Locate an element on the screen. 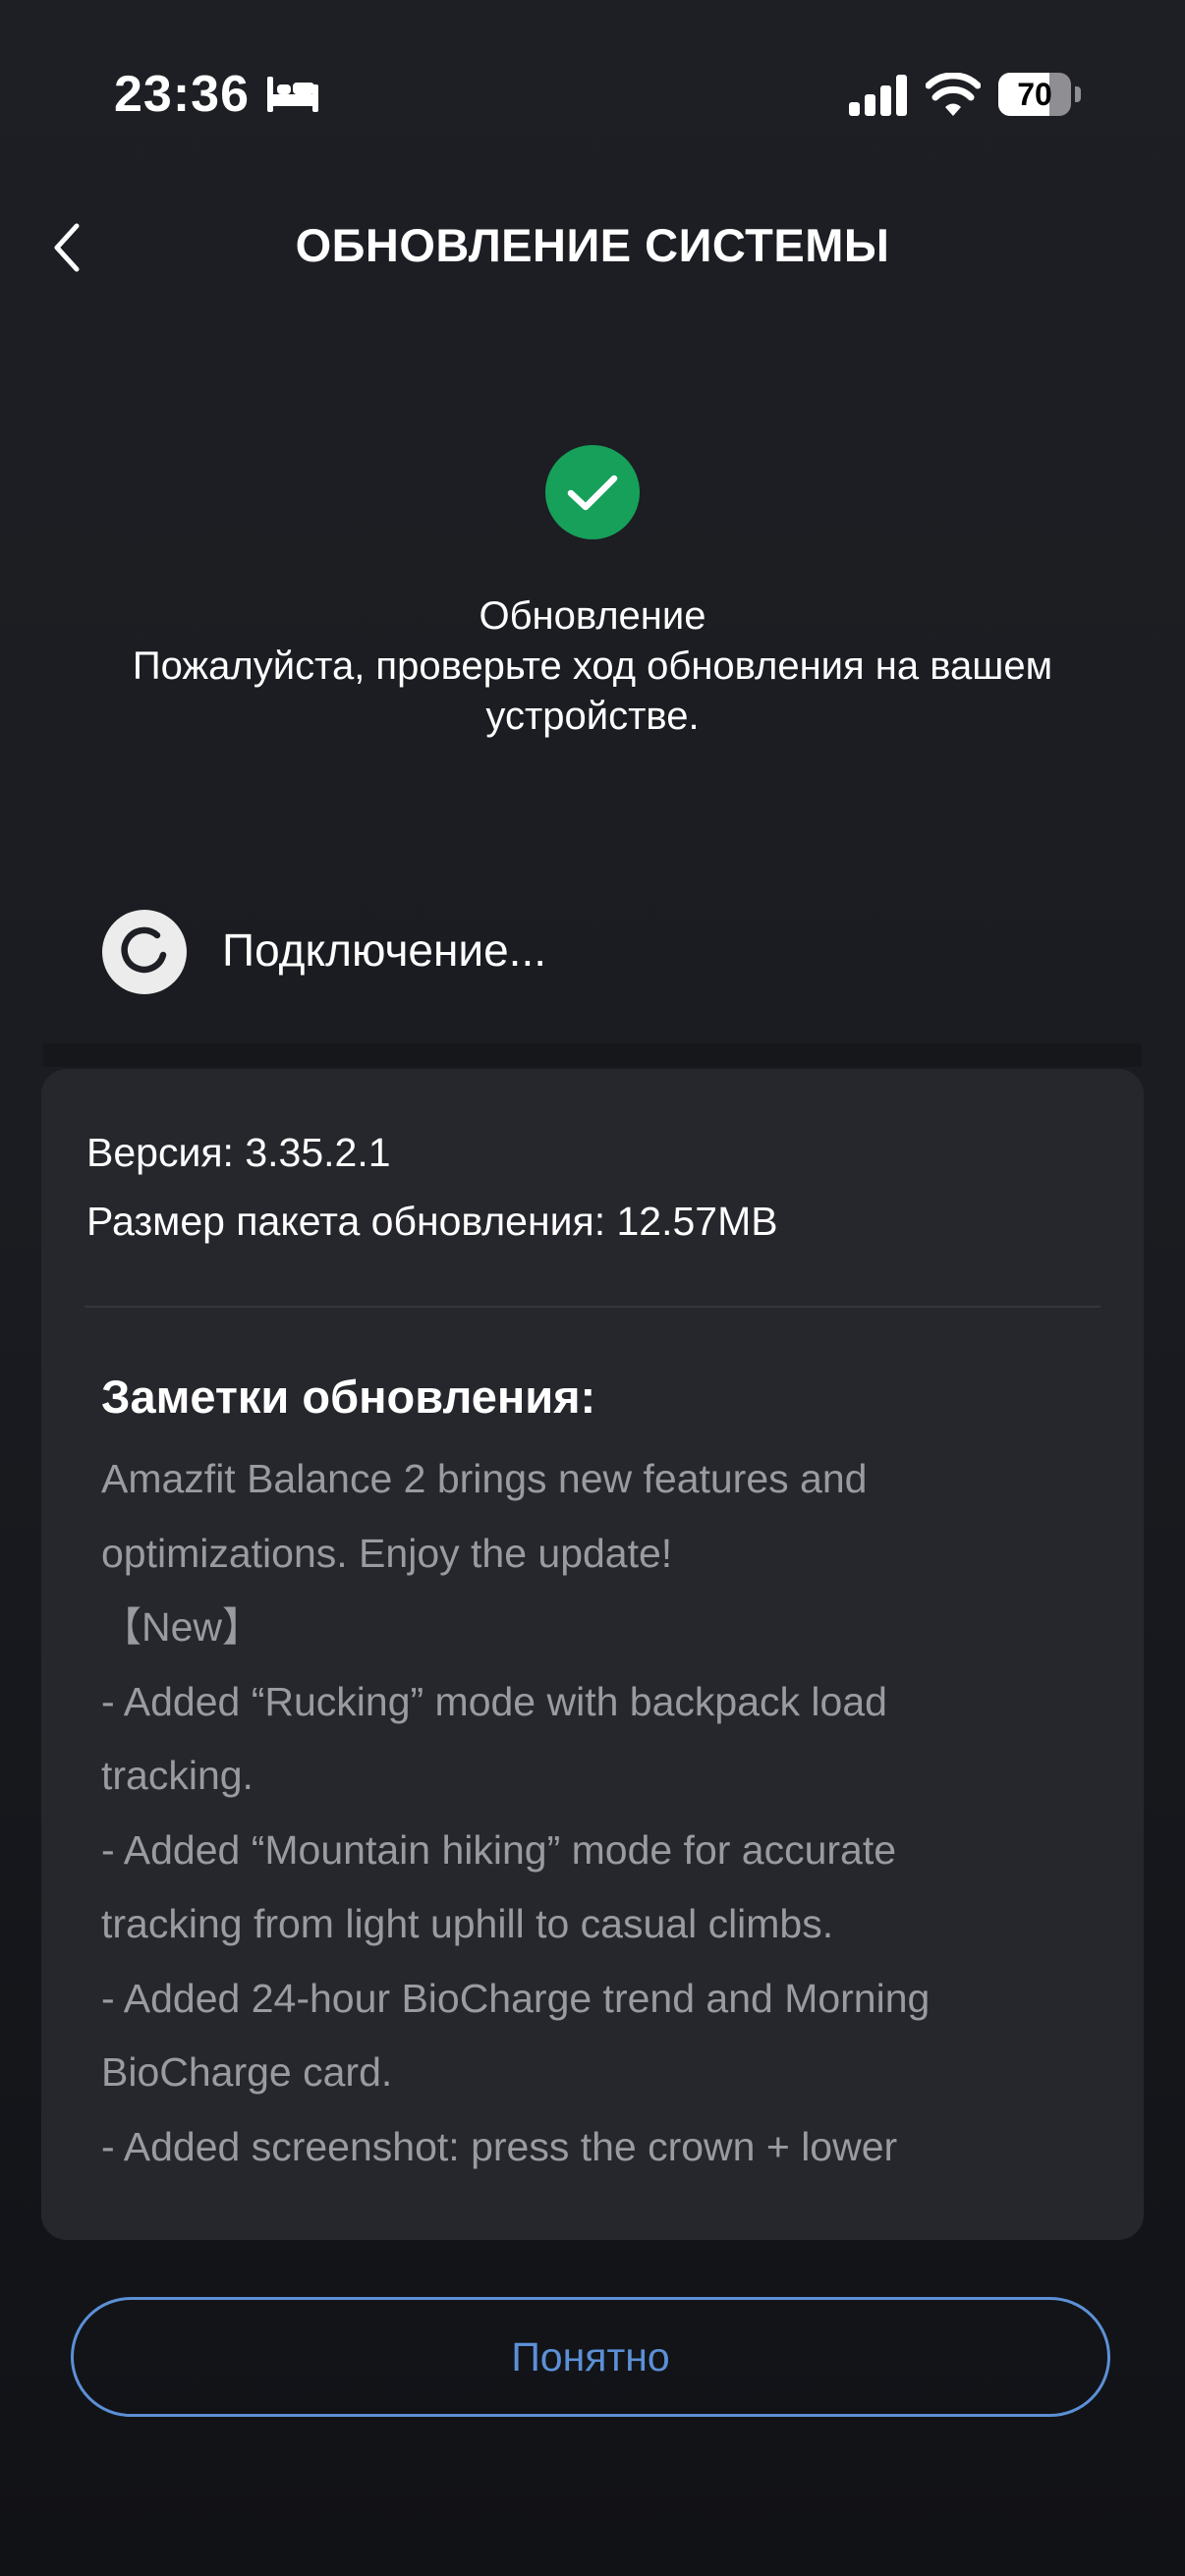 This screenshot has height=2576, width=1185. check-icon is located at coordinates (592, 493).